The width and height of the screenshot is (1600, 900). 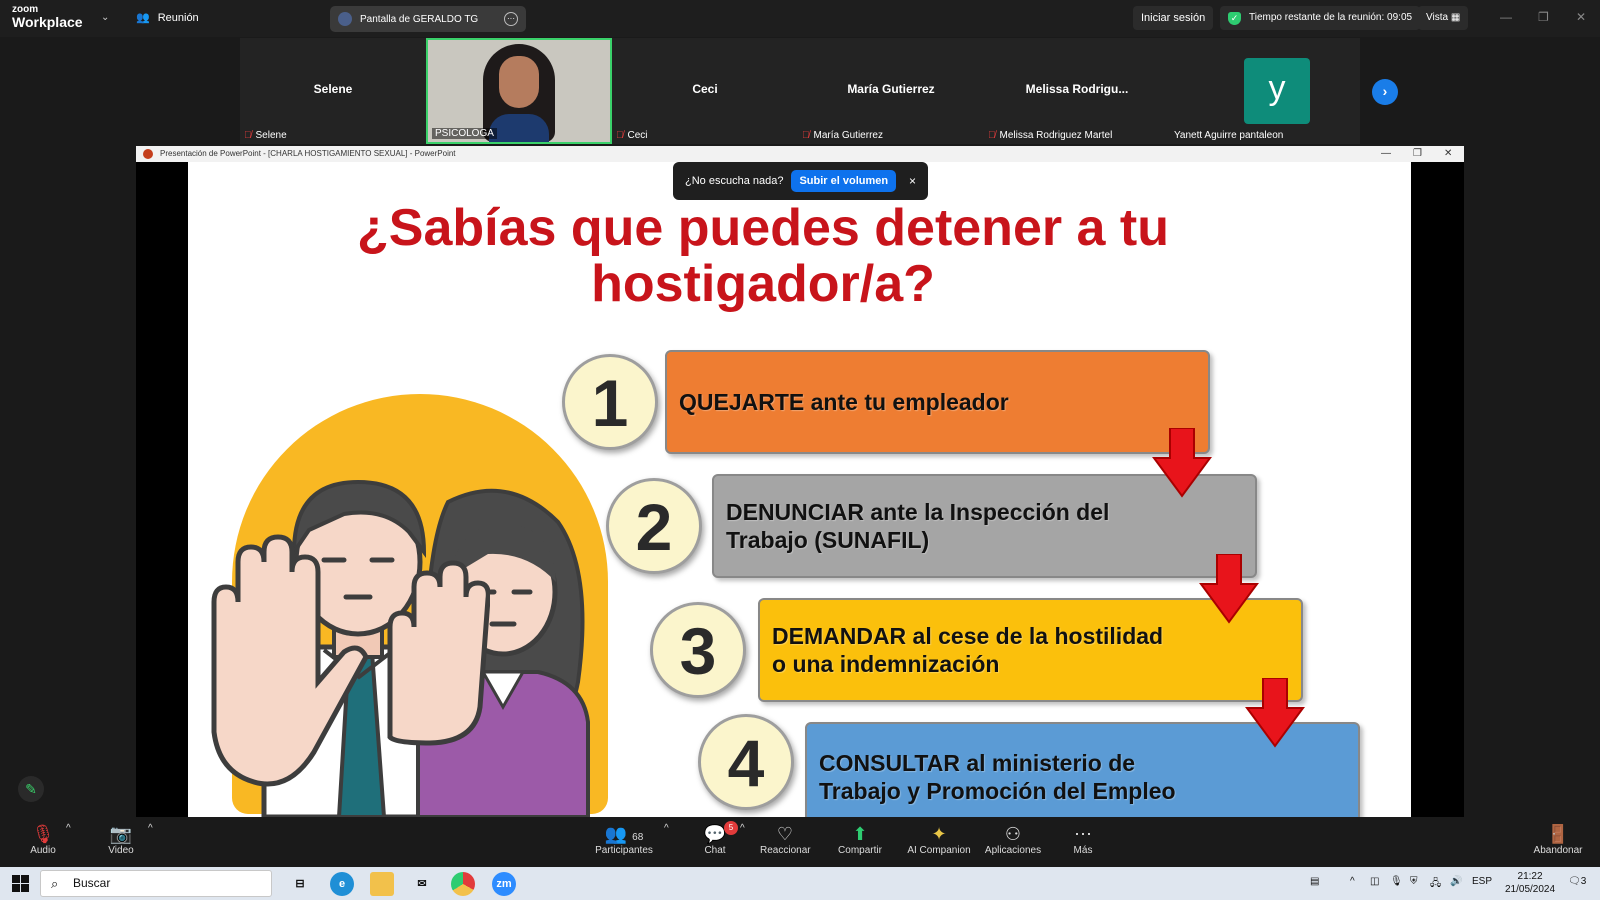 I want to click on participant-avatar: y, so click(x=1277, y=91).